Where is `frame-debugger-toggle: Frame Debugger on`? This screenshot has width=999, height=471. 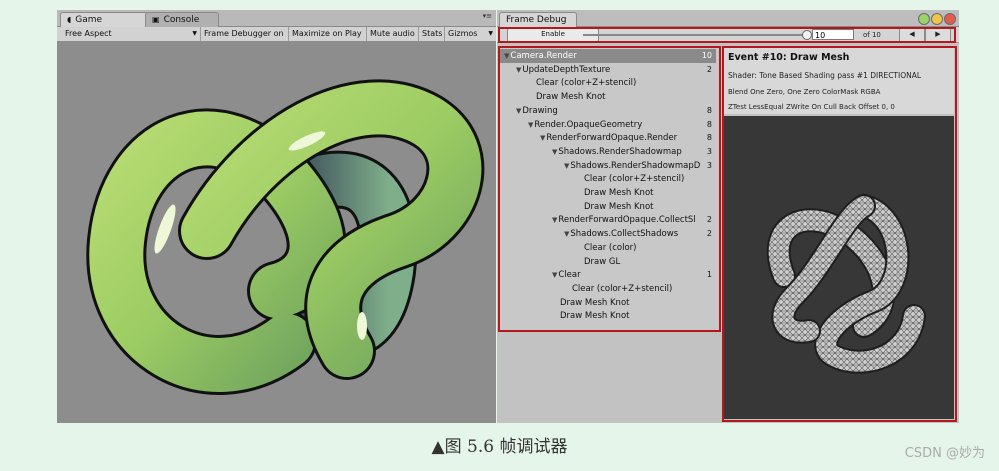
frame-debugger-toggle: Frame Debugger on is located at coordinates (244, 34).